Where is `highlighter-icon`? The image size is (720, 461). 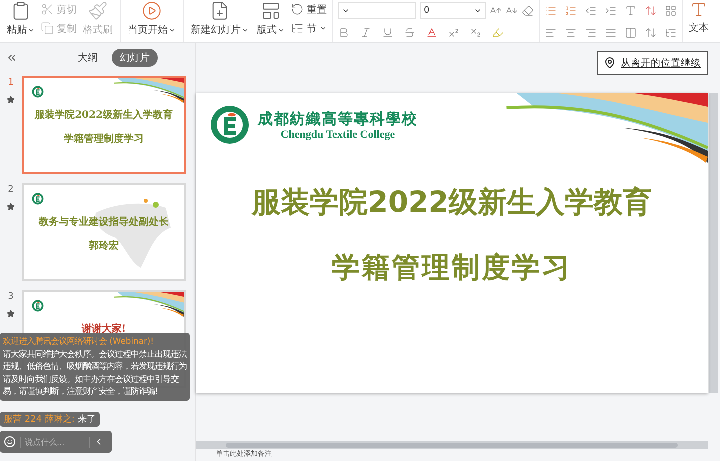
highlighter-icon is located at coordinates (498, 32).